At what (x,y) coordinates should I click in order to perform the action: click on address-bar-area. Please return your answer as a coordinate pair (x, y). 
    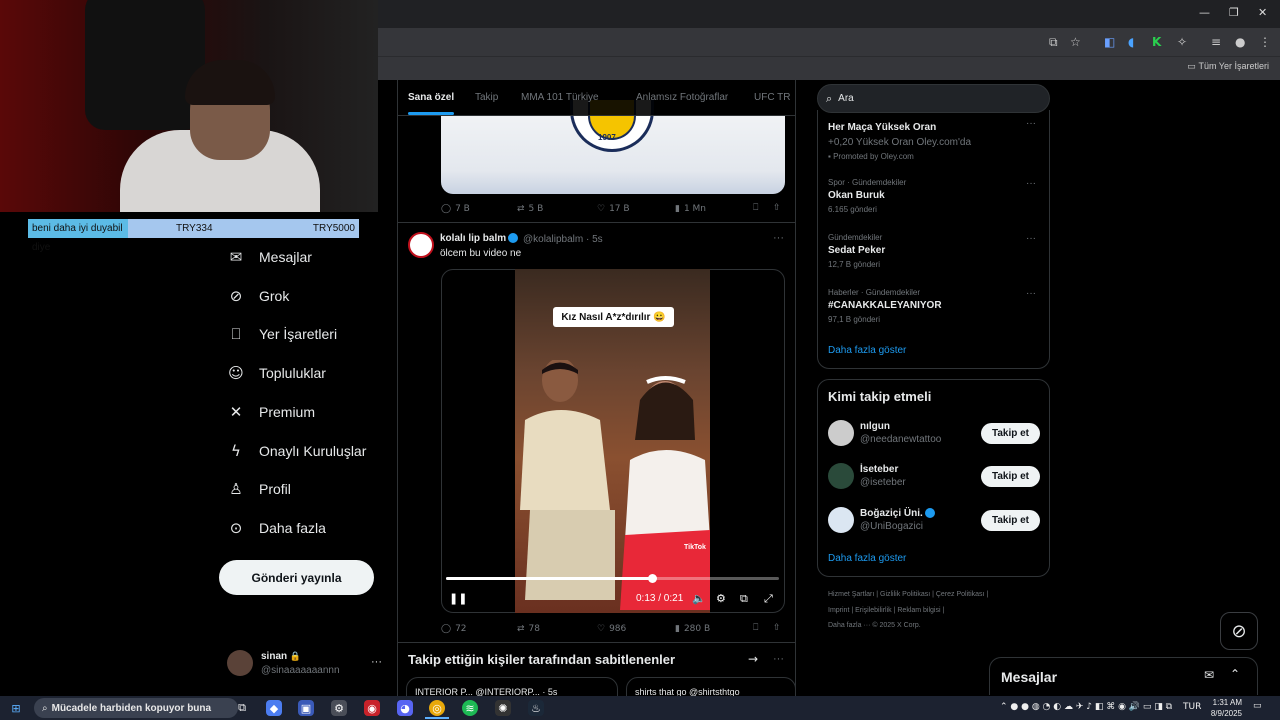
    Looking at the image, I should click on (829, 42).